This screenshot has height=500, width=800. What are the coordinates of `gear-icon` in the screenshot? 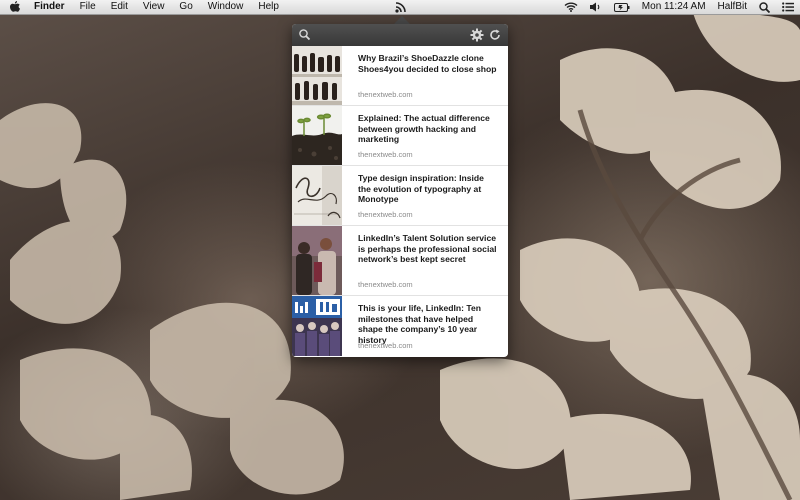 It's located at (477, 35).